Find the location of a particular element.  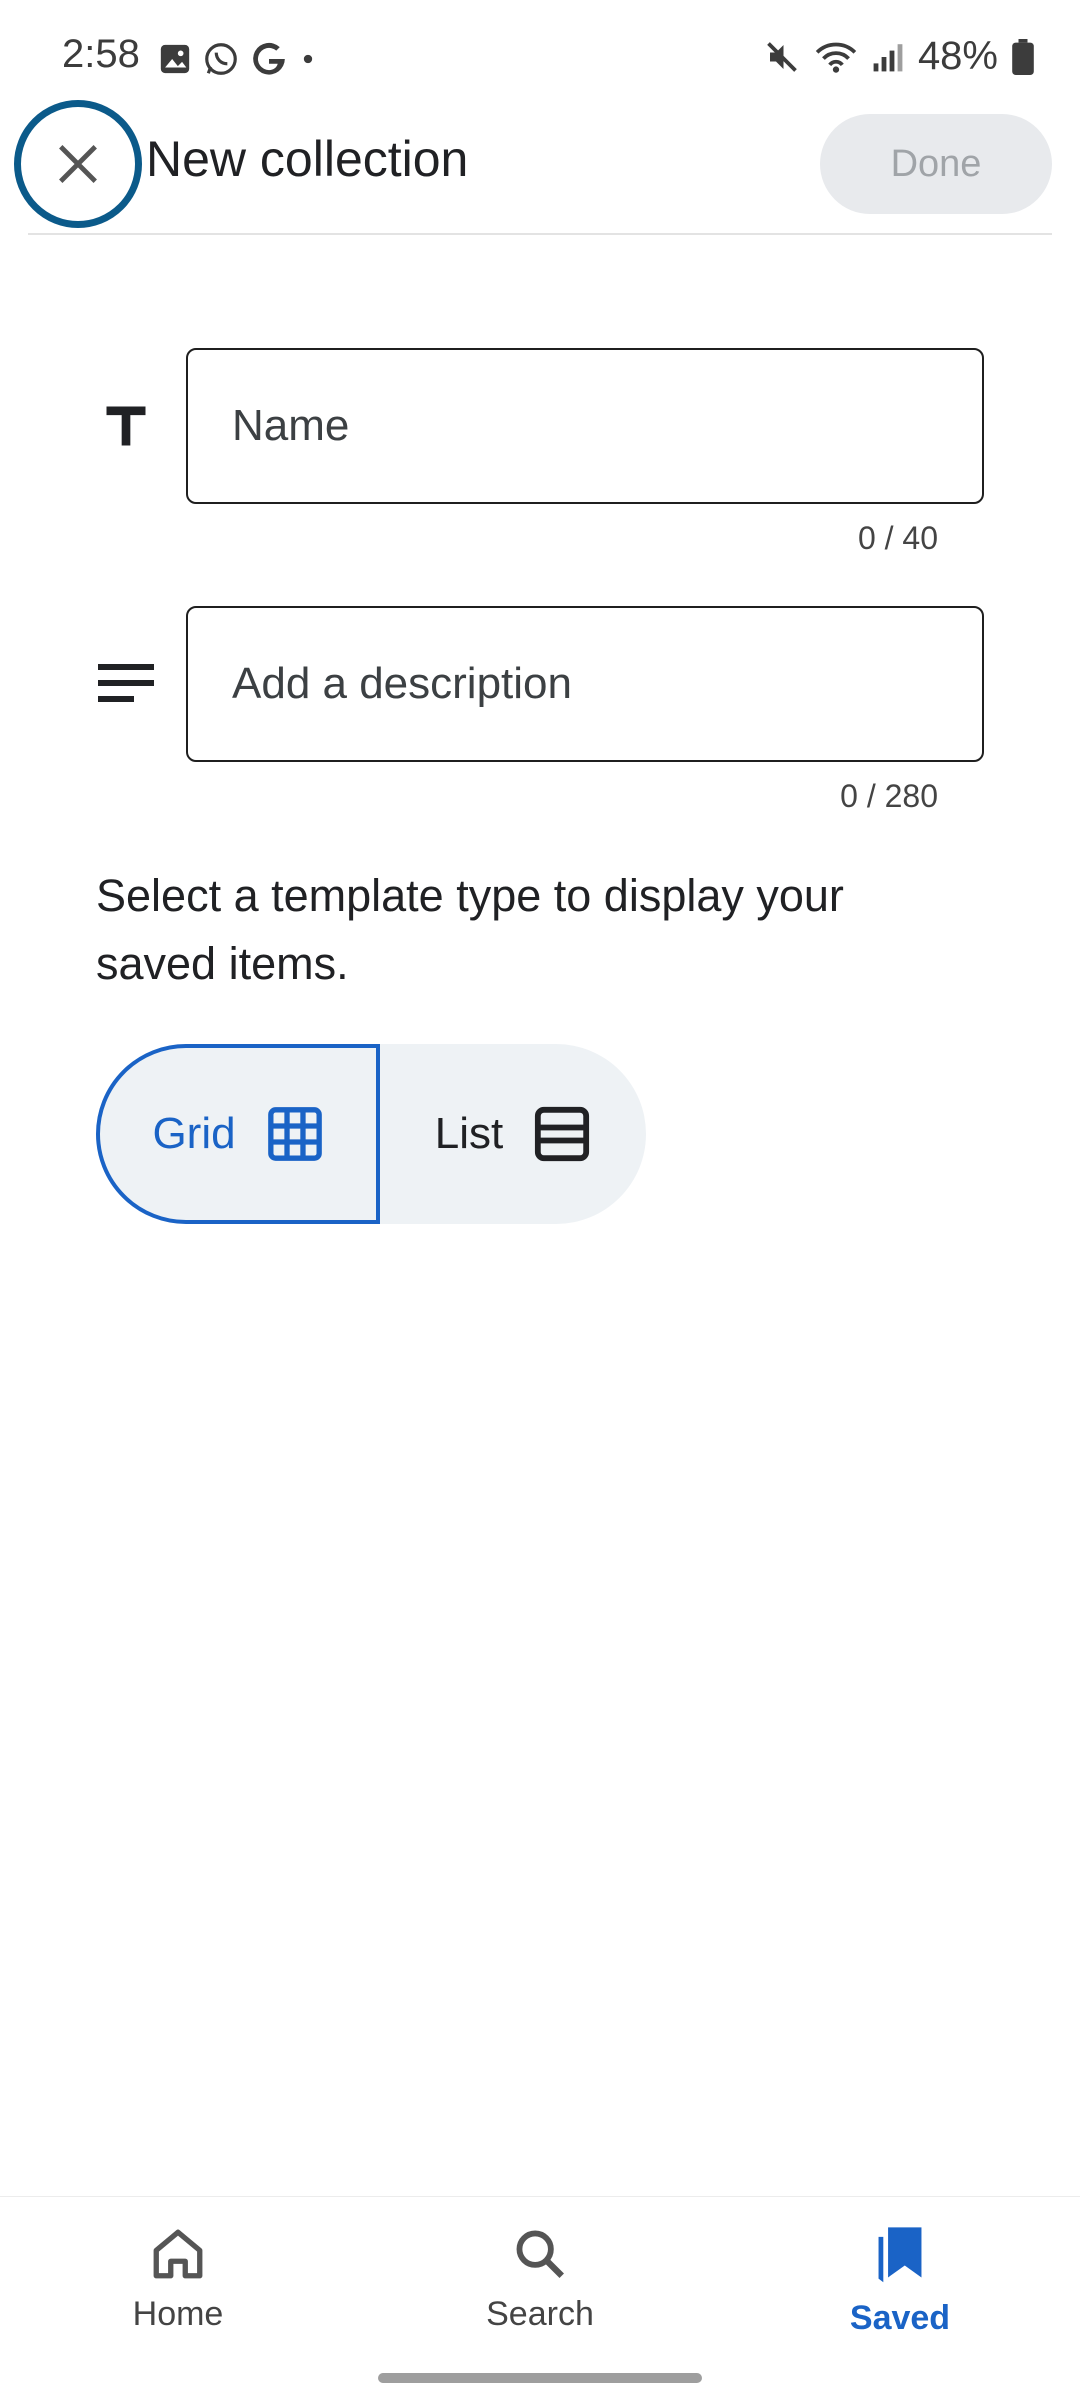

title-text-icon is located at coordinates (126, 426).